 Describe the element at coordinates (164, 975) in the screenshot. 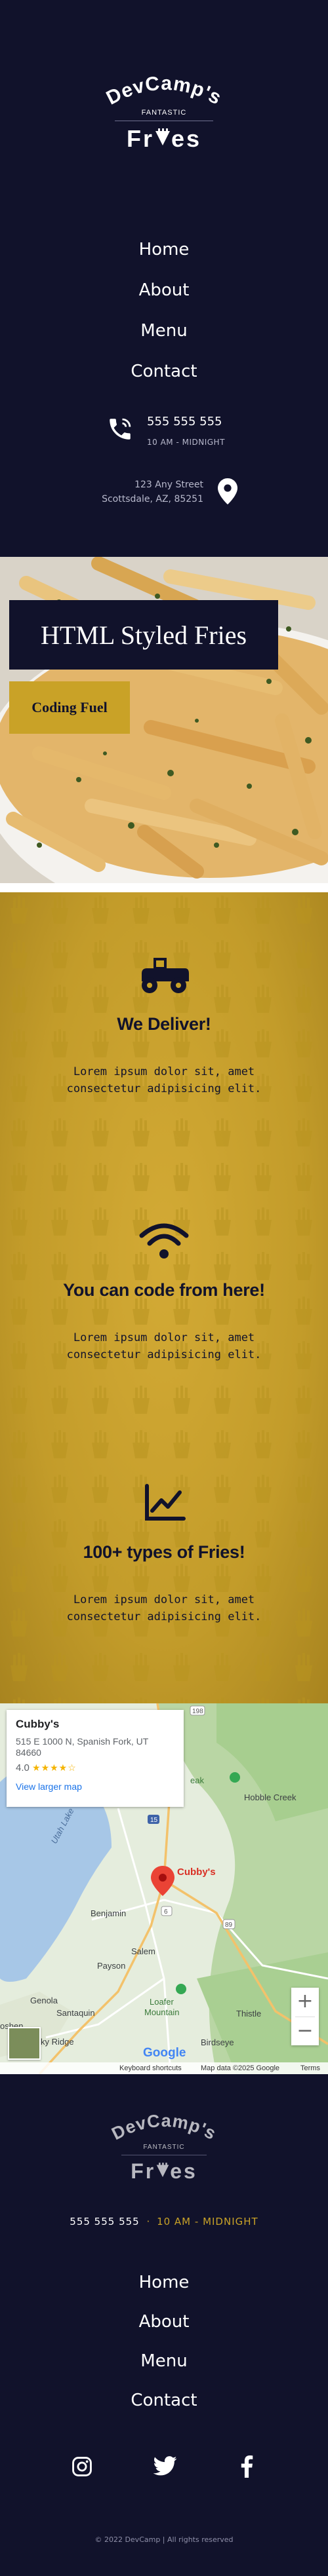

I see `truck-icon` at that location.